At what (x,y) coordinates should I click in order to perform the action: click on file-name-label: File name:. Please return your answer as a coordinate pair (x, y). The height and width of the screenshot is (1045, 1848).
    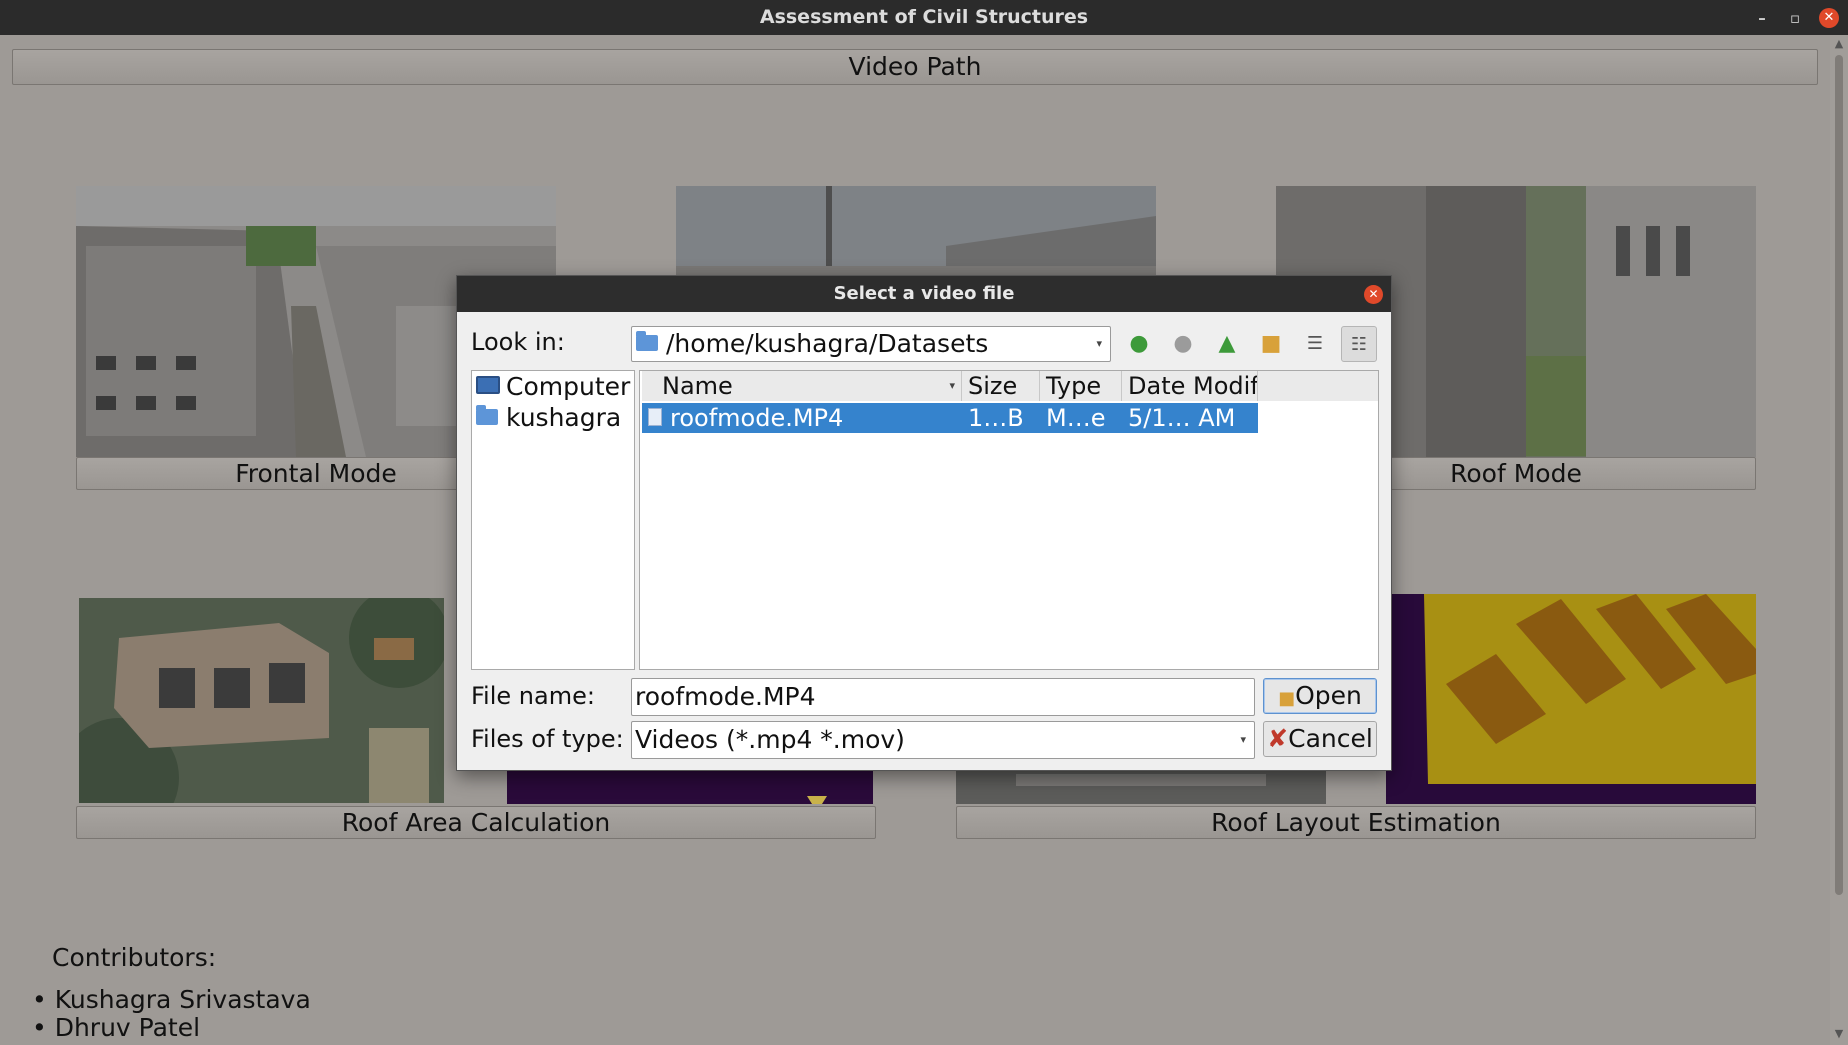
    Looking at the image, I should click on (533, 696).